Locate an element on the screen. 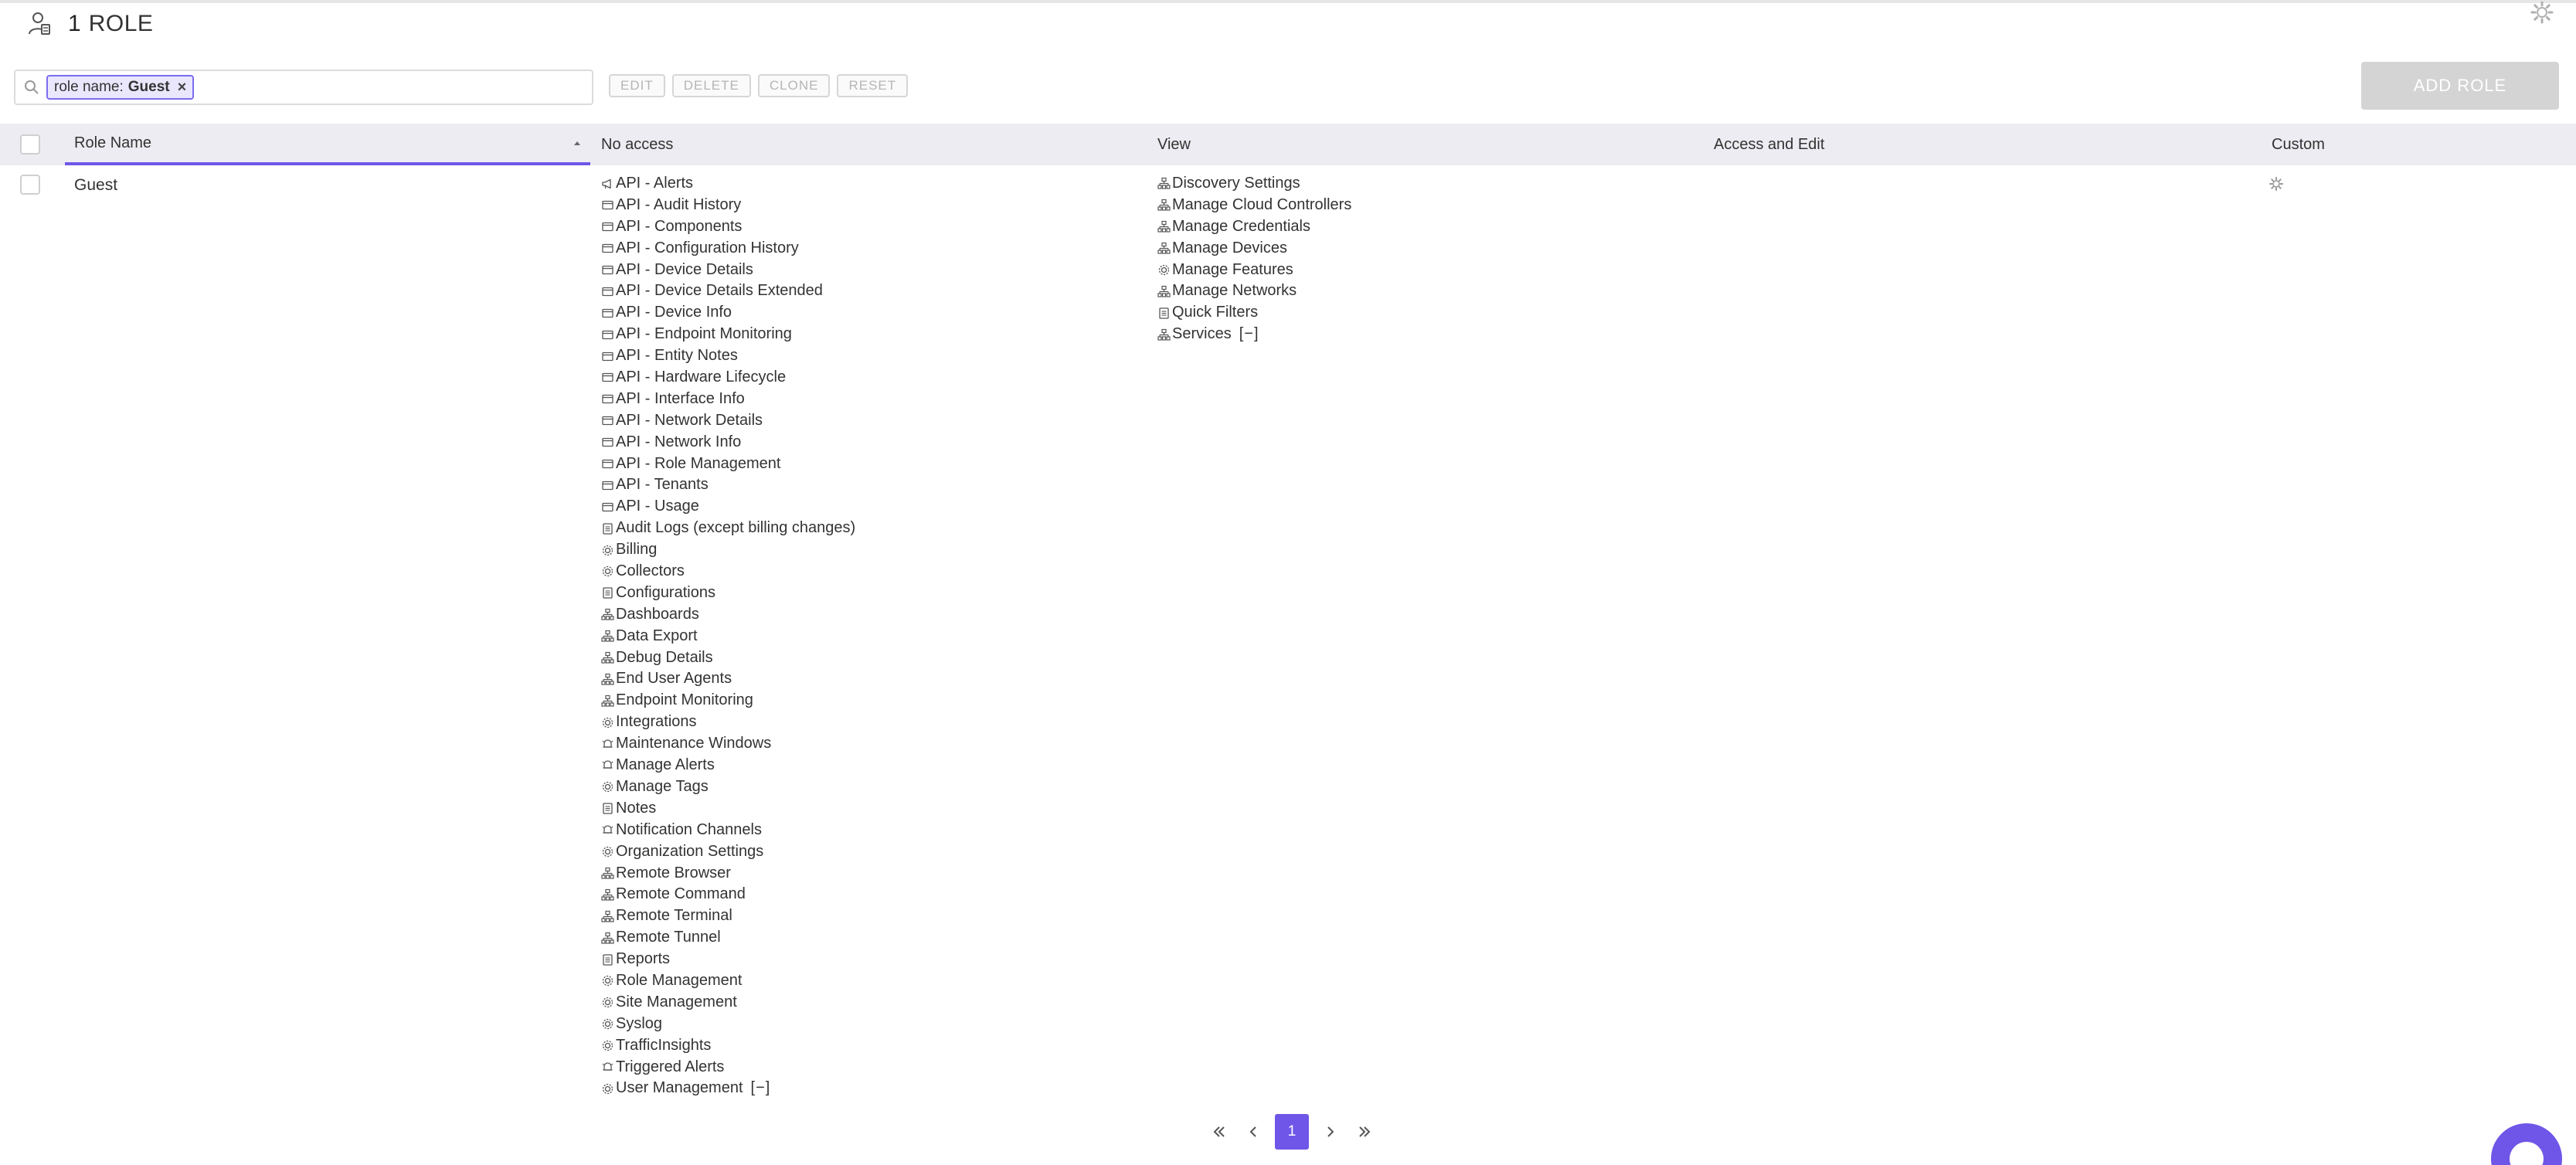 This screenshot has height=1165, width=2576. permission-item: API - Hardware Lifecycle is located at coordinates (728, 378).